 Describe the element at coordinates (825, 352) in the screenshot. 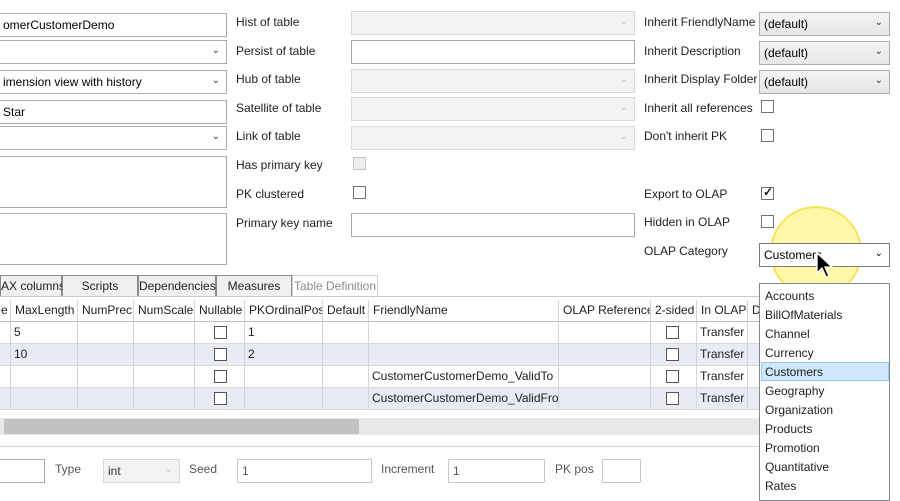

I see `dropdown-item-currency: Currency` at that location.